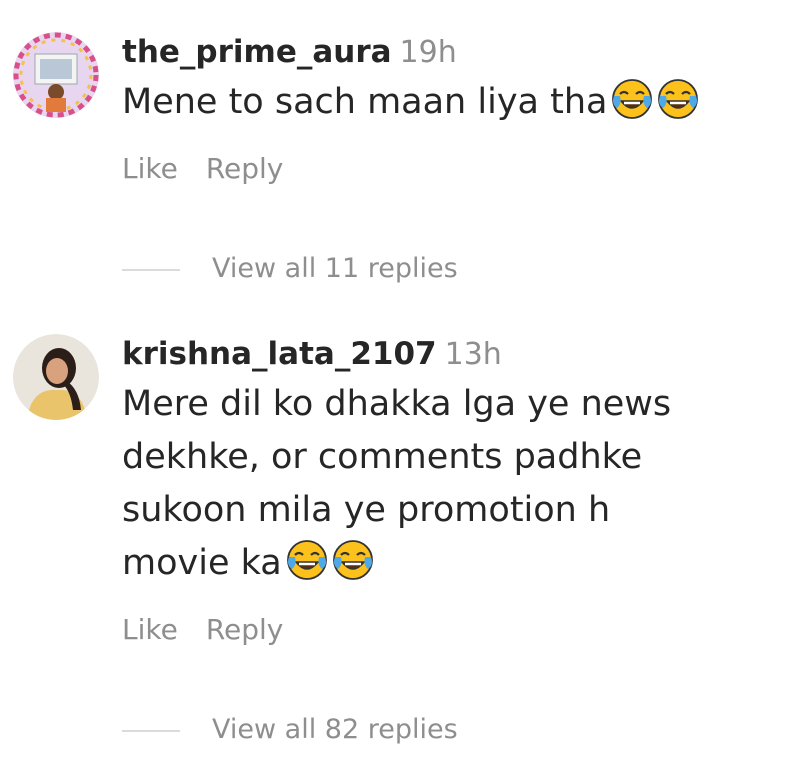 The width and height of the screenshot is (800, 771). I want to click on username: krishna_lata_2107, so click(279, 354).